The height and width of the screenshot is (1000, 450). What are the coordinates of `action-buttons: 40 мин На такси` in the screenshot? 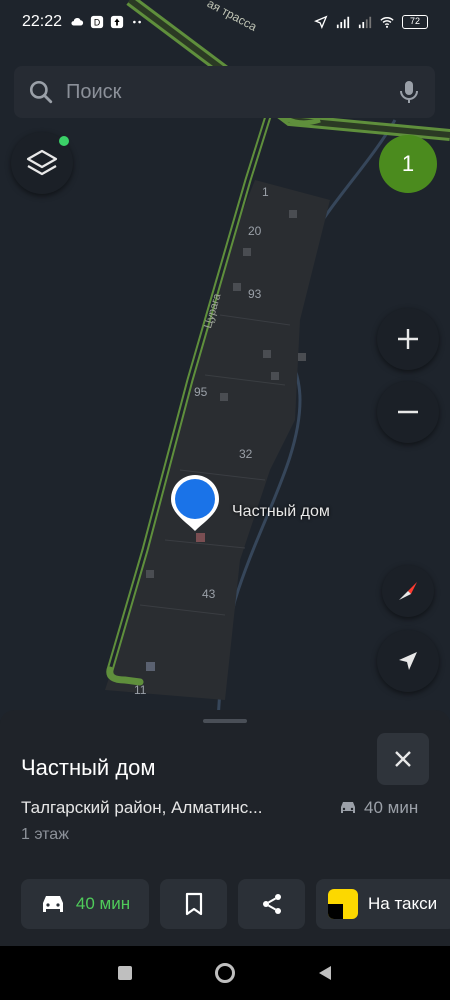 It's located at (235, 904).